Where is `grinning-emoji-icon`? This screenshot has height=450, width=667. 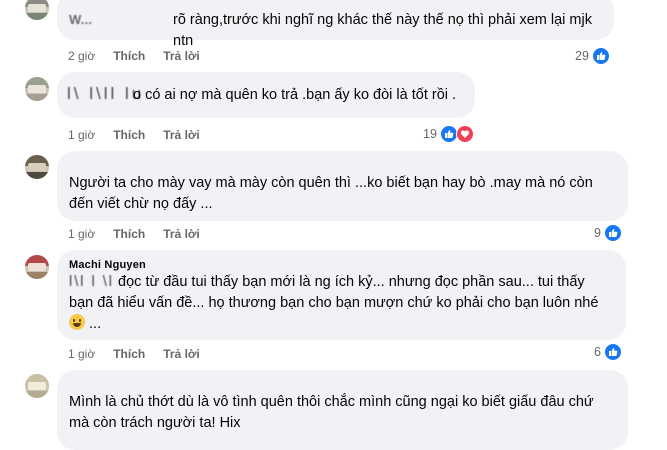 grinning-emoji-icon is located at coordinates (77, 322).